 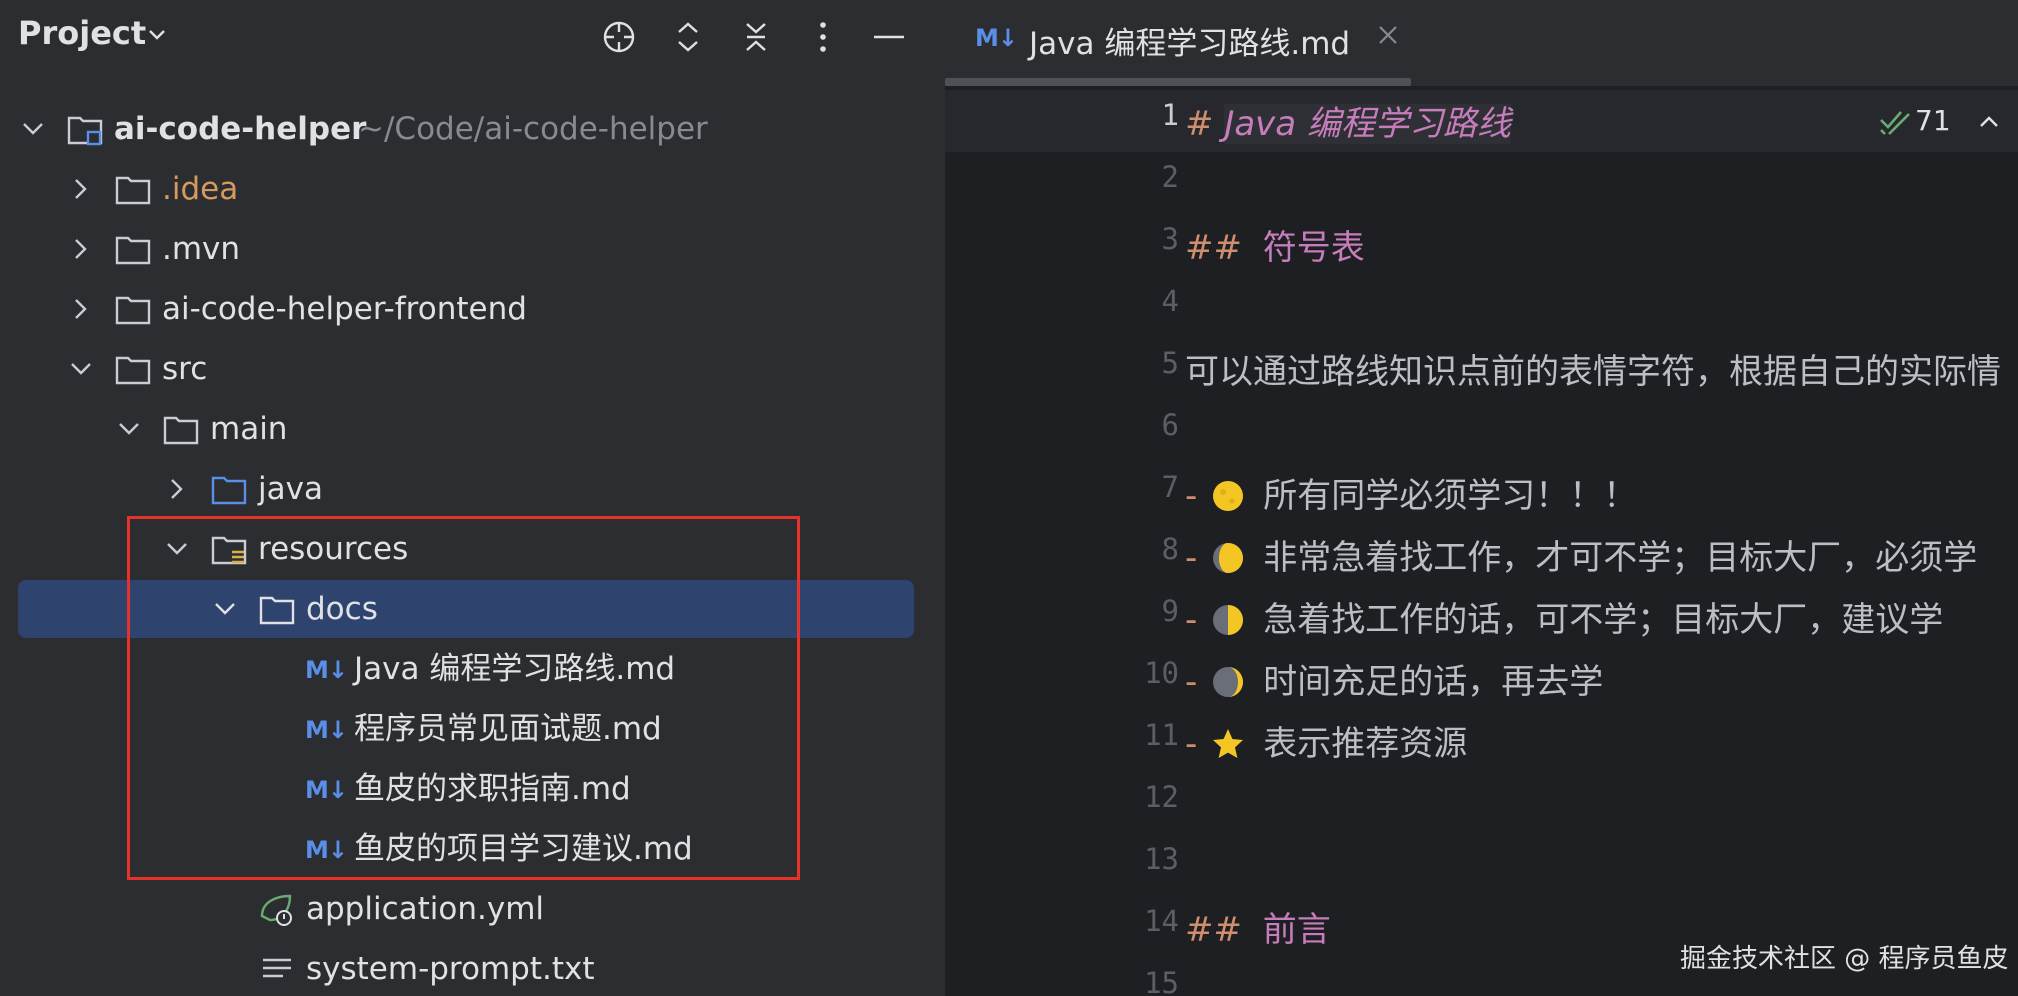 What do you see at coordinates (472, 189) in the screenshot?
I see `tree-row-idea: .idea` at bounding box center [472, 189].